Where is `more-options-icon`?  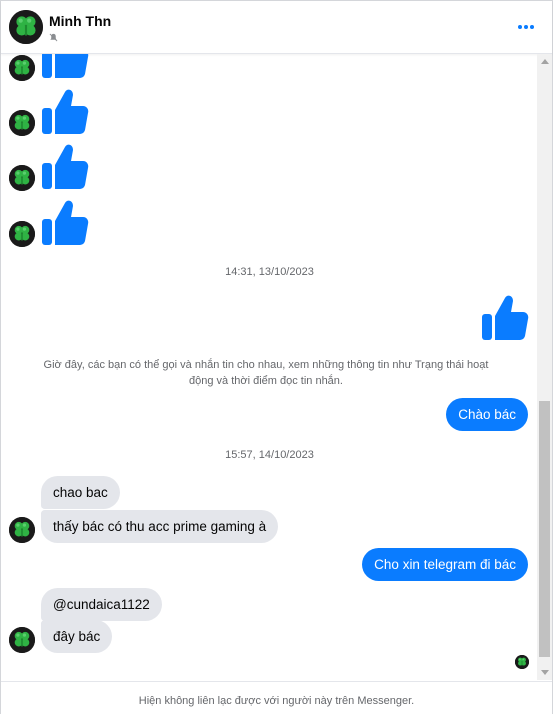 more-options-icon is located at coordinates (526, 27).